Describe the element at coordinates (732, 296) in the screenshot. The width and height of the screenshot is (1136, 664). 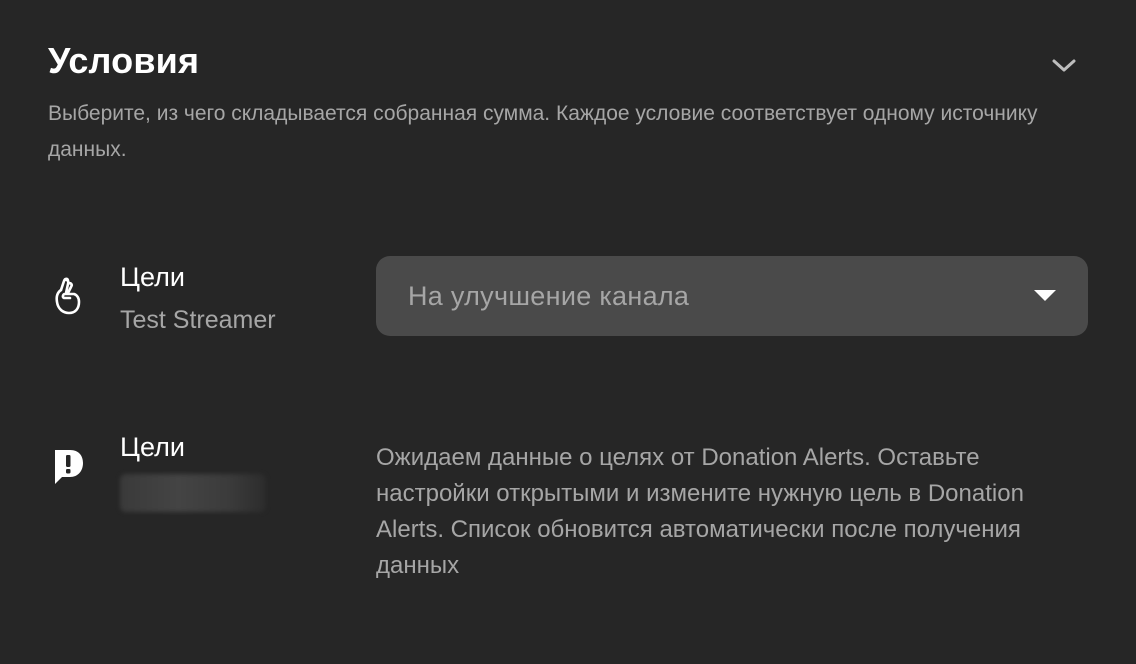
I see `goal-select: На улучшение канала` at that location.